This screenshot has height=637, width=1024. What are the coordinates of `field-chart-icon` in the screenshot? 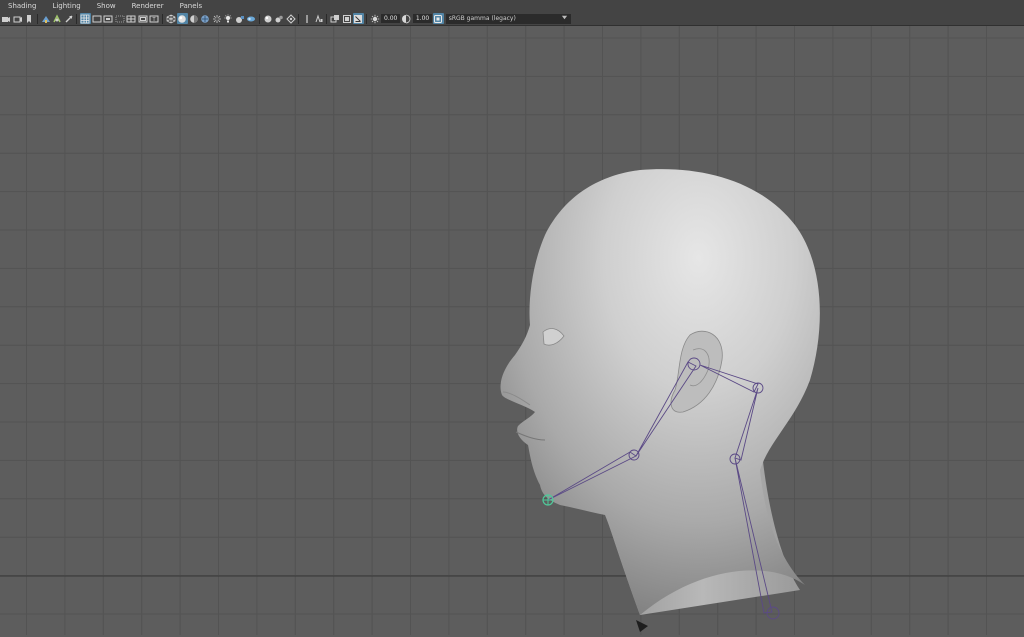 It's located at (131, 18).